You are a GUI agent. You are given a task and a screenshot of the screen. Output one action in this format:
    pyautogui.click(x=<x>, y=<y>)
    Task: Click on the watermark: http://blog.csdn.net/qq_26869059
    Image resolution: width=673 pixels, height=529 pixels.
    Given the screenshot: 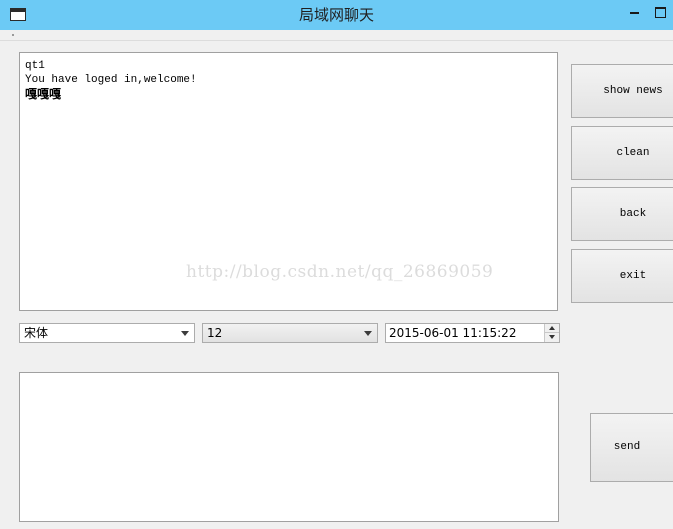 What is the action you would take?
    pyautogui.click(x=340, y=272)
    